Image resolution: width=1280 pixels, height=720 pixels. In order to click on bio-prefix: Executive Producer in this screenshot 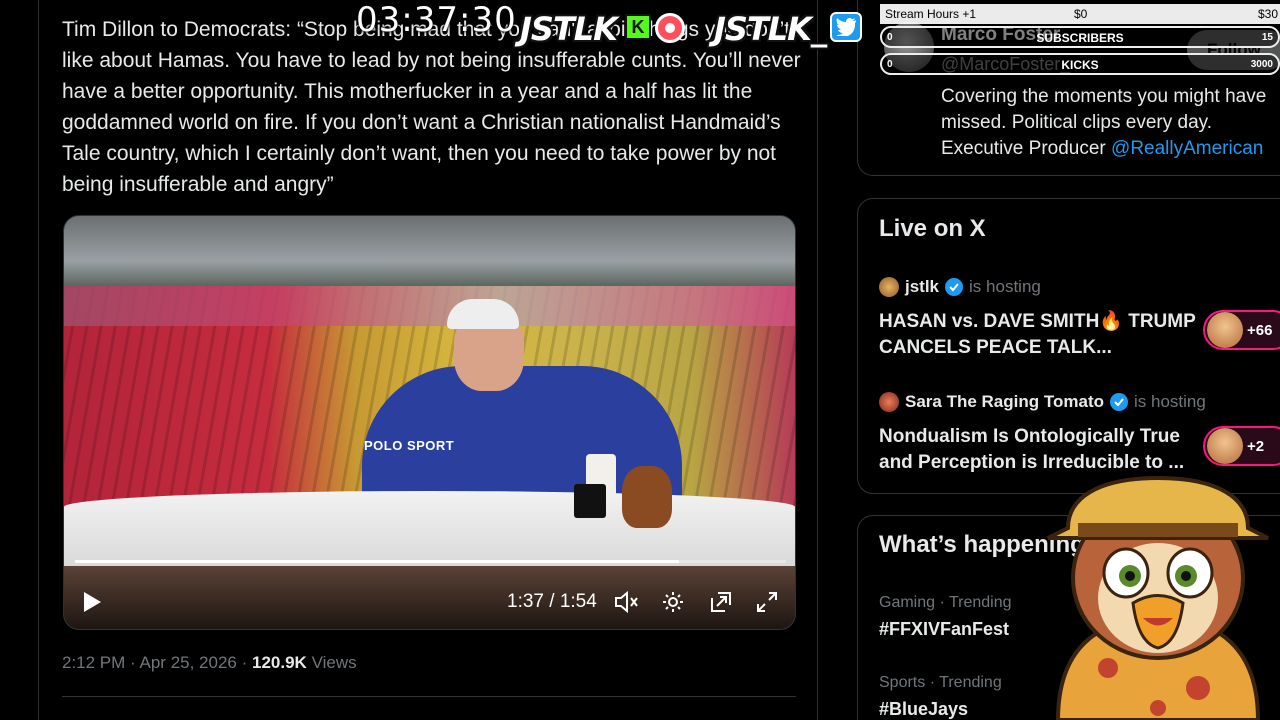, I will do `click(1026, 148)`.